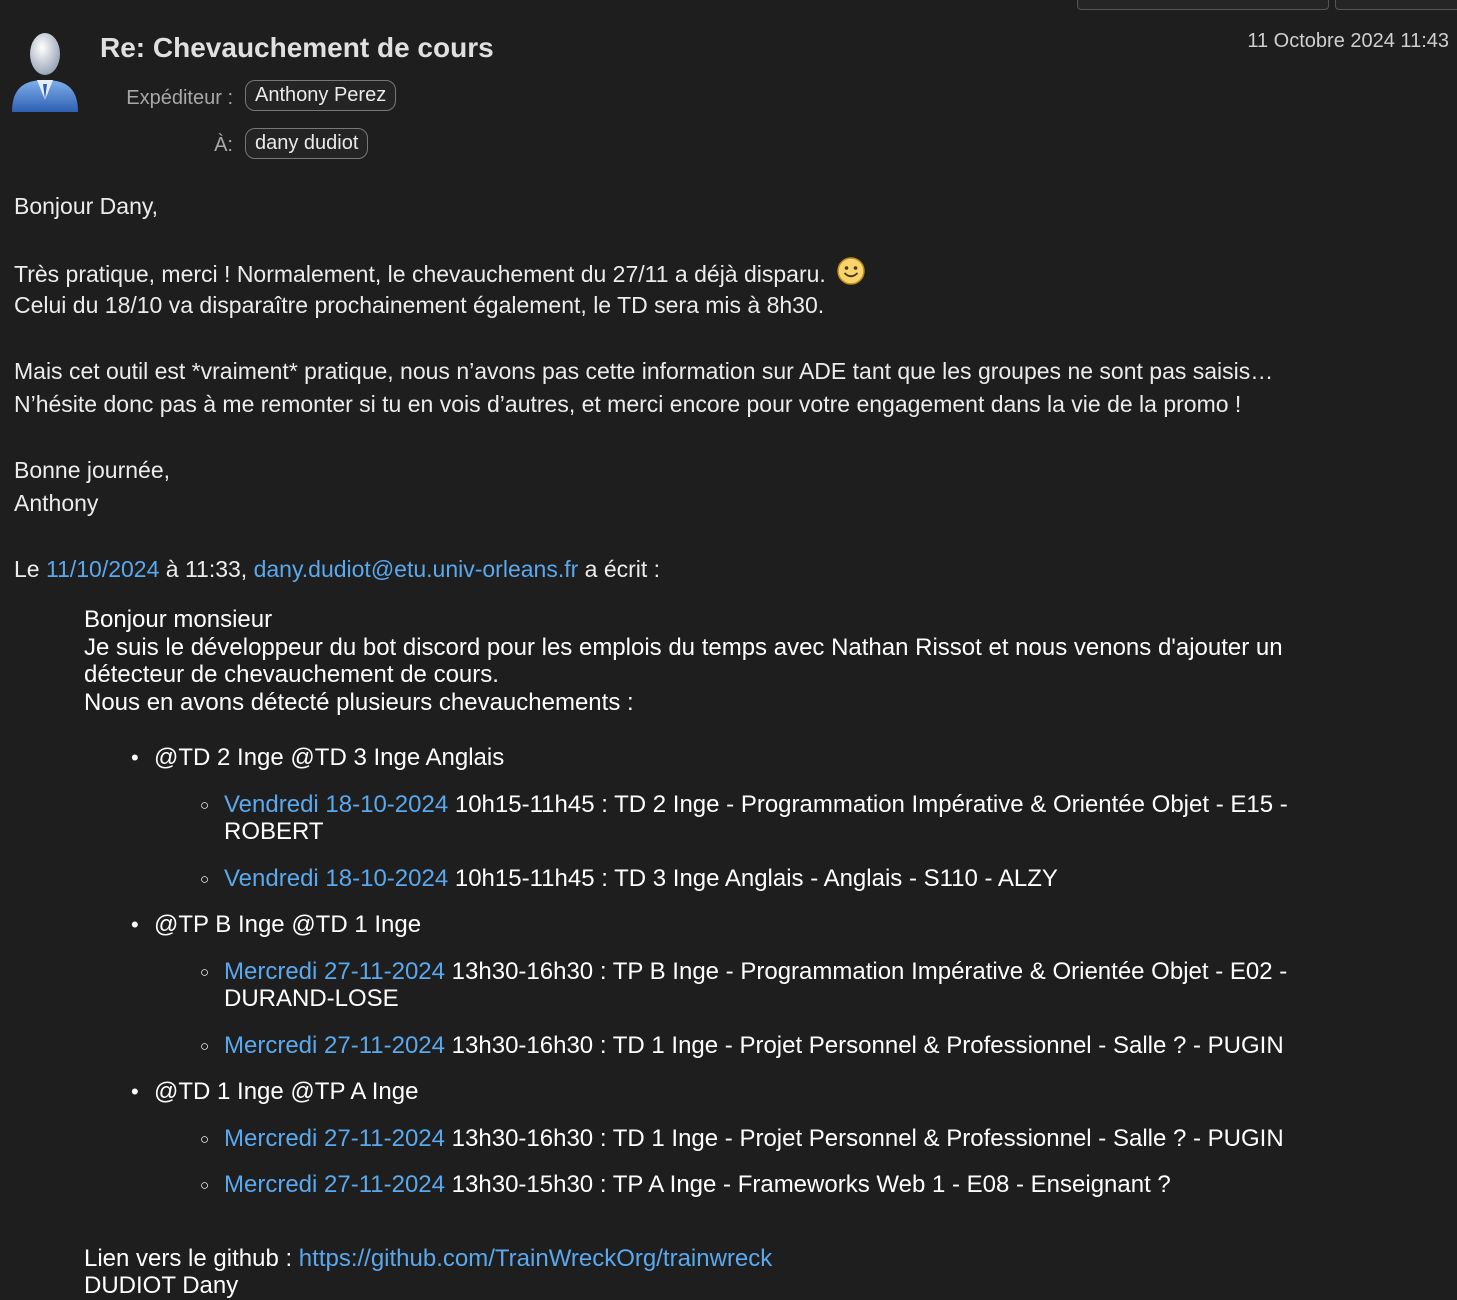  I want to click on github-label: Lien vers le github :, so click(191, 1258).